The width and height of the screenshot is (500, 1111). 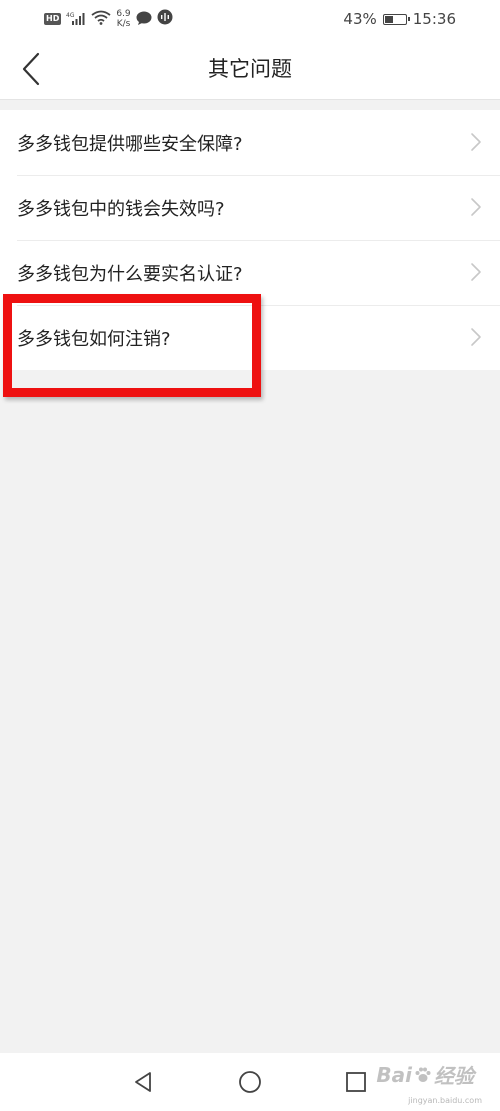 I want to click on signal-icon: 4G, so click(x=76, y=19).